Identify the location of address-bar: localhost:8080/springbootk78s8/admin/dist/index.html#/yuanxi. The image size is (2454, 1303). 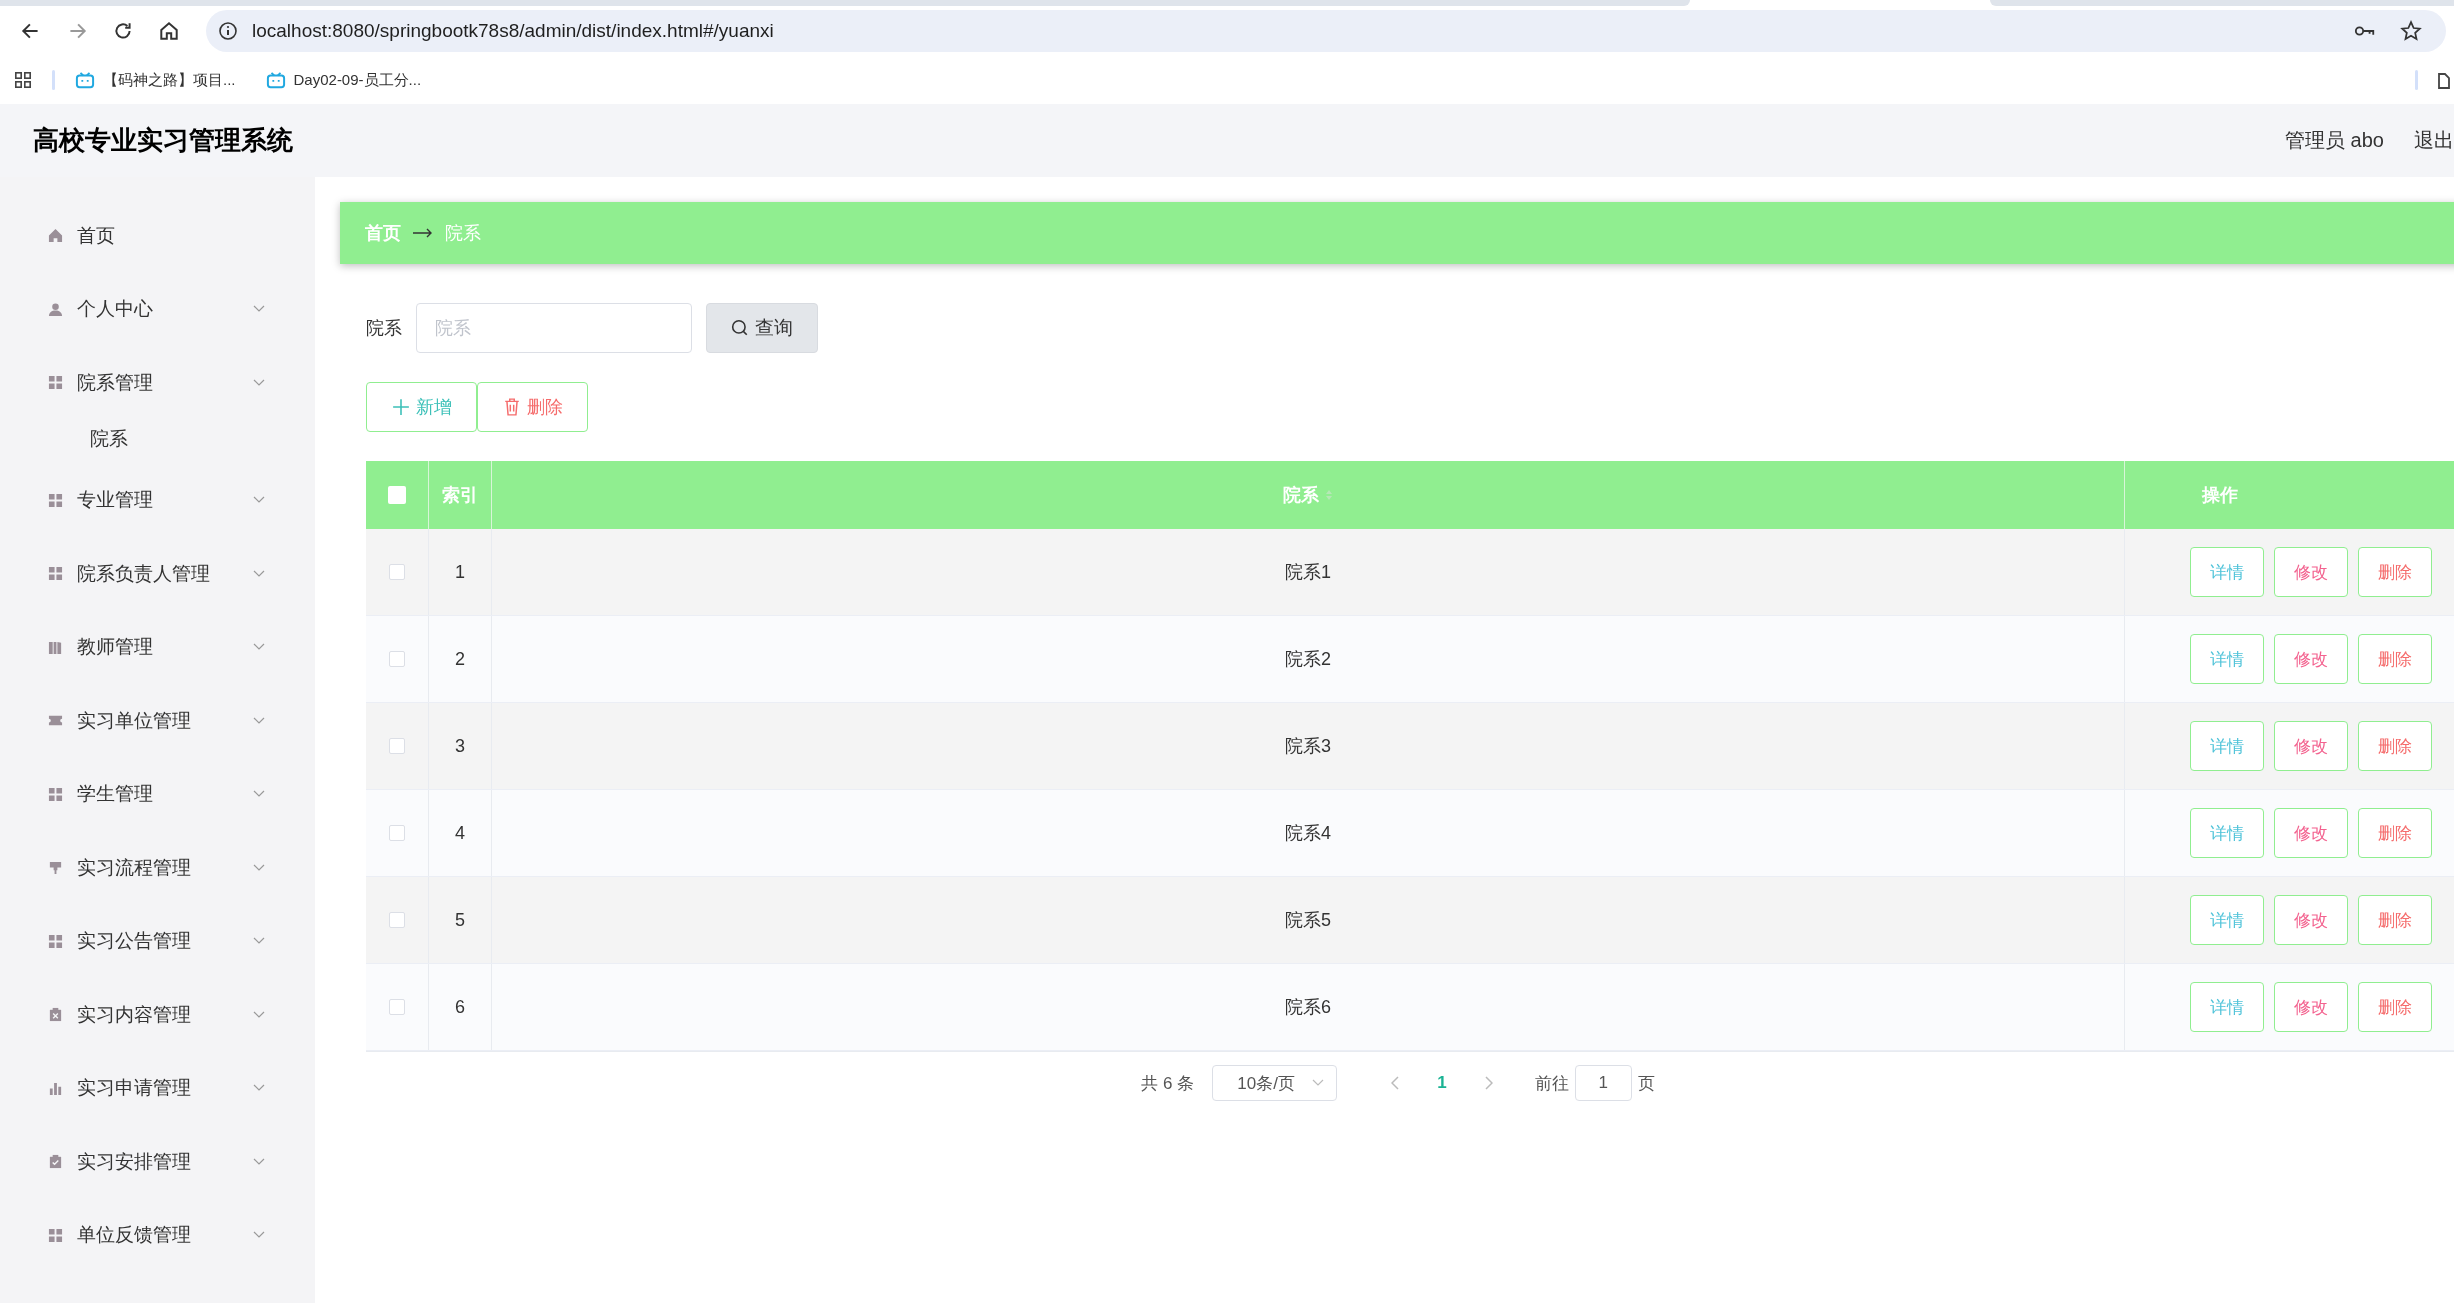
(1326, 31).